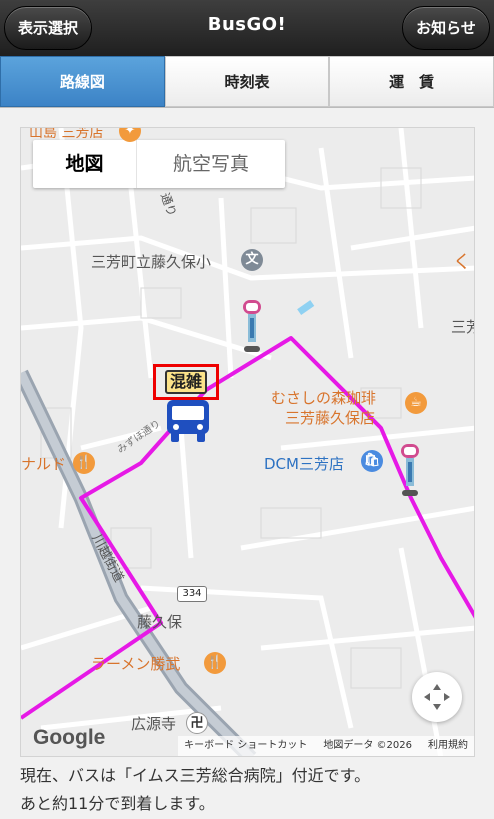 The height and width of the screenshot is (819, 494). I want to click on route-shield: 334, so click(192, 594).